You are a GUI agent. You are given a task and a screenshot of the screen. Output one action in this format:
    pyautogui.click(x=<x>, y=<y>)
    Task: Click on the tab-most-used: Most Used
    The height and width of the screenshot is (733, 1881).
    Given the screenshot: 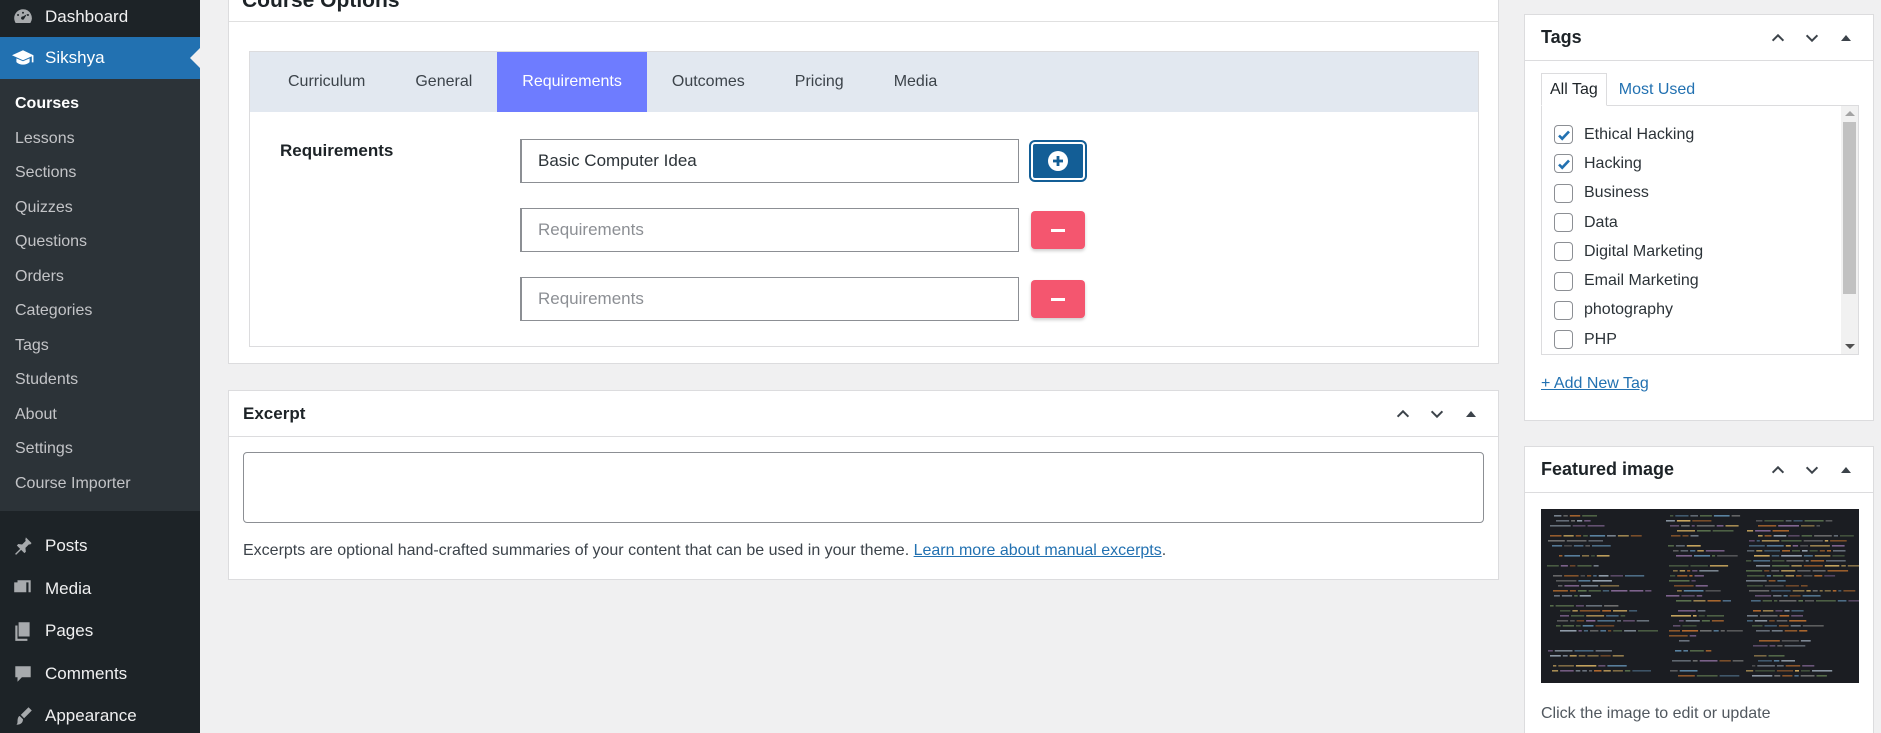 What is the action you would take?
    pyautogui.click(x=1655, y=89)
    